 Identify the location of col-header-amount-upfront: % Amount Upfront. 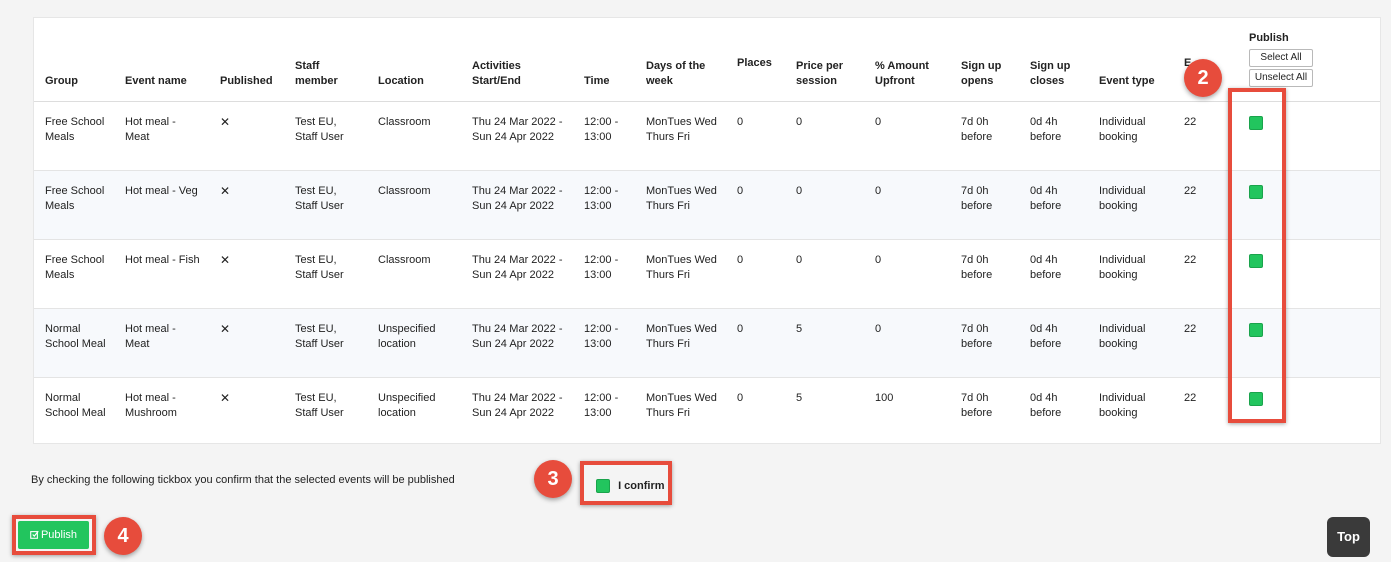
(907, 60).